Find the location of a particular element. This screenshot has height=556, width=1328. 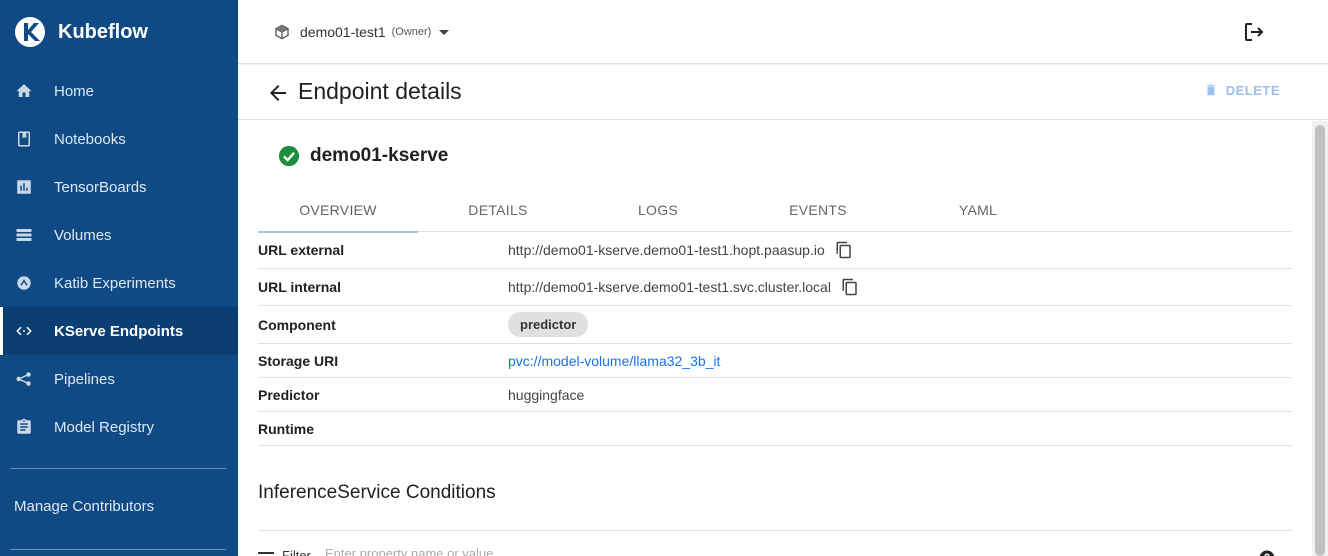

detail-key: Predictor is located at coordinates (289, 394).